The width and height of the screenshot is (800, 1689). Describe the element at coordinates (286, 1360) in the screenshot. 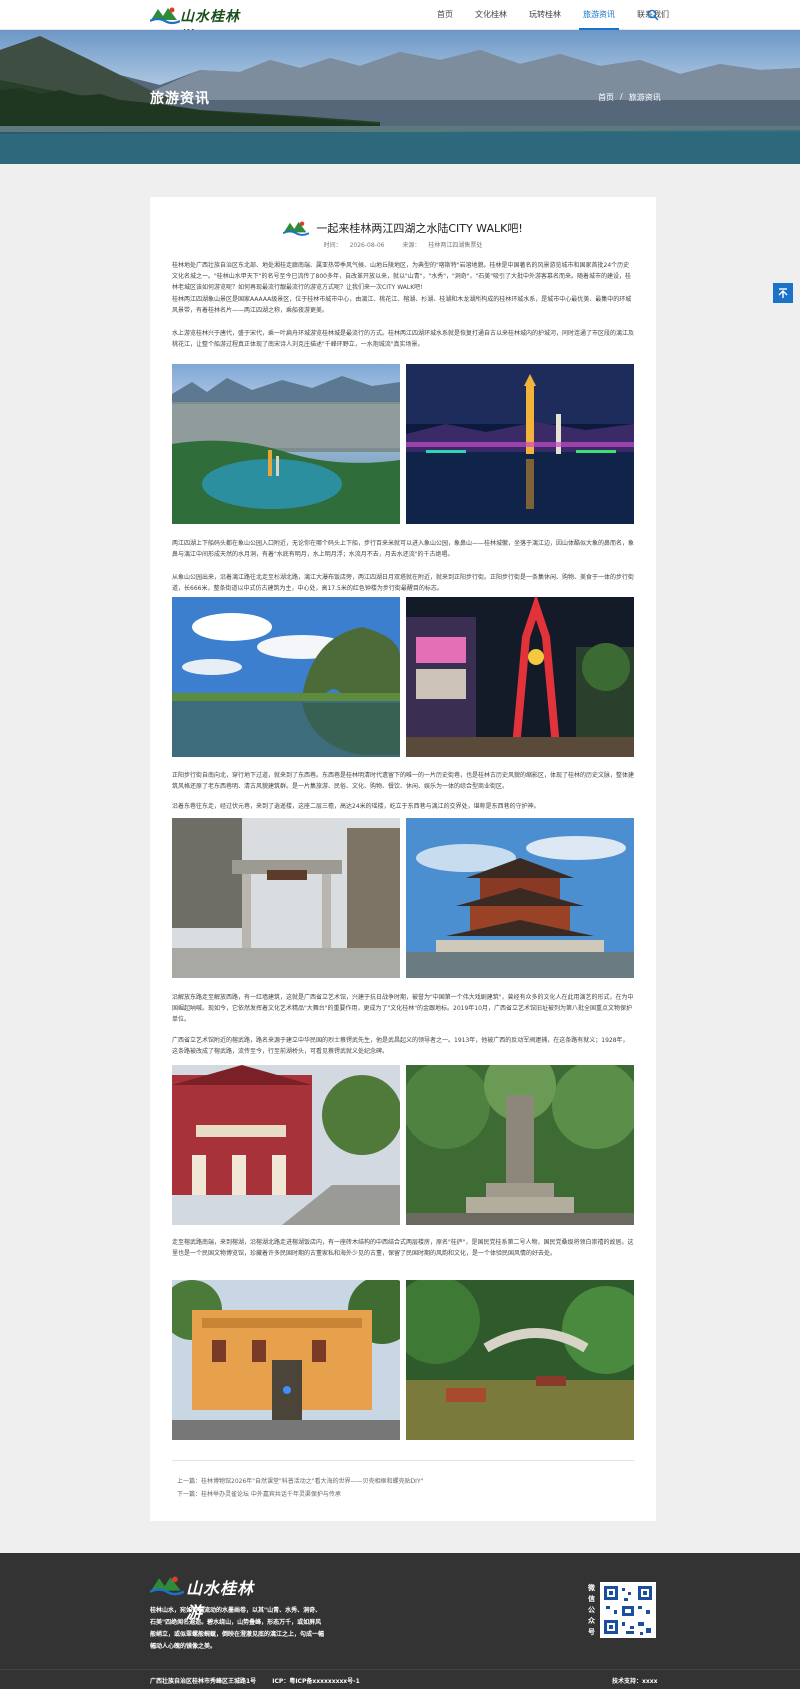

I see `photo-guilu-residence` at that location.